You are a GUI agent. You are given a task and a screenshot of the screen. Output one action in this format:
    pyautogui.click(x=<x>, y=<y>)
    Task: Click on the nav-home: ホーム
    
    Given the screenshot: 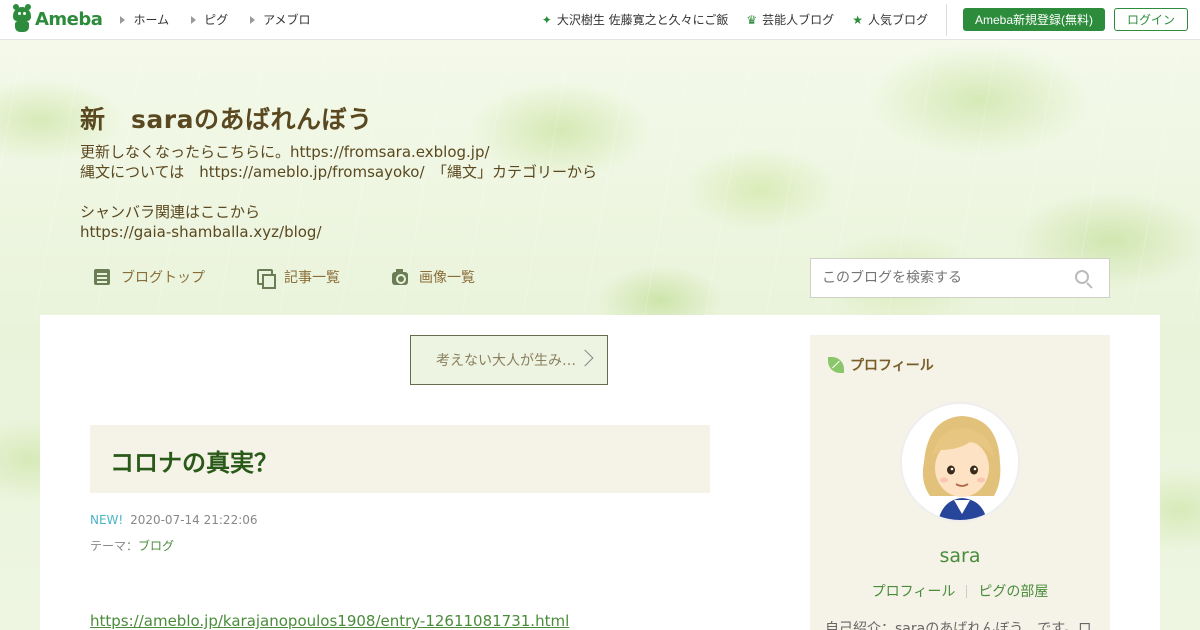 What is the action you would take?
    pyautogui.click(x=144, y=19)
    